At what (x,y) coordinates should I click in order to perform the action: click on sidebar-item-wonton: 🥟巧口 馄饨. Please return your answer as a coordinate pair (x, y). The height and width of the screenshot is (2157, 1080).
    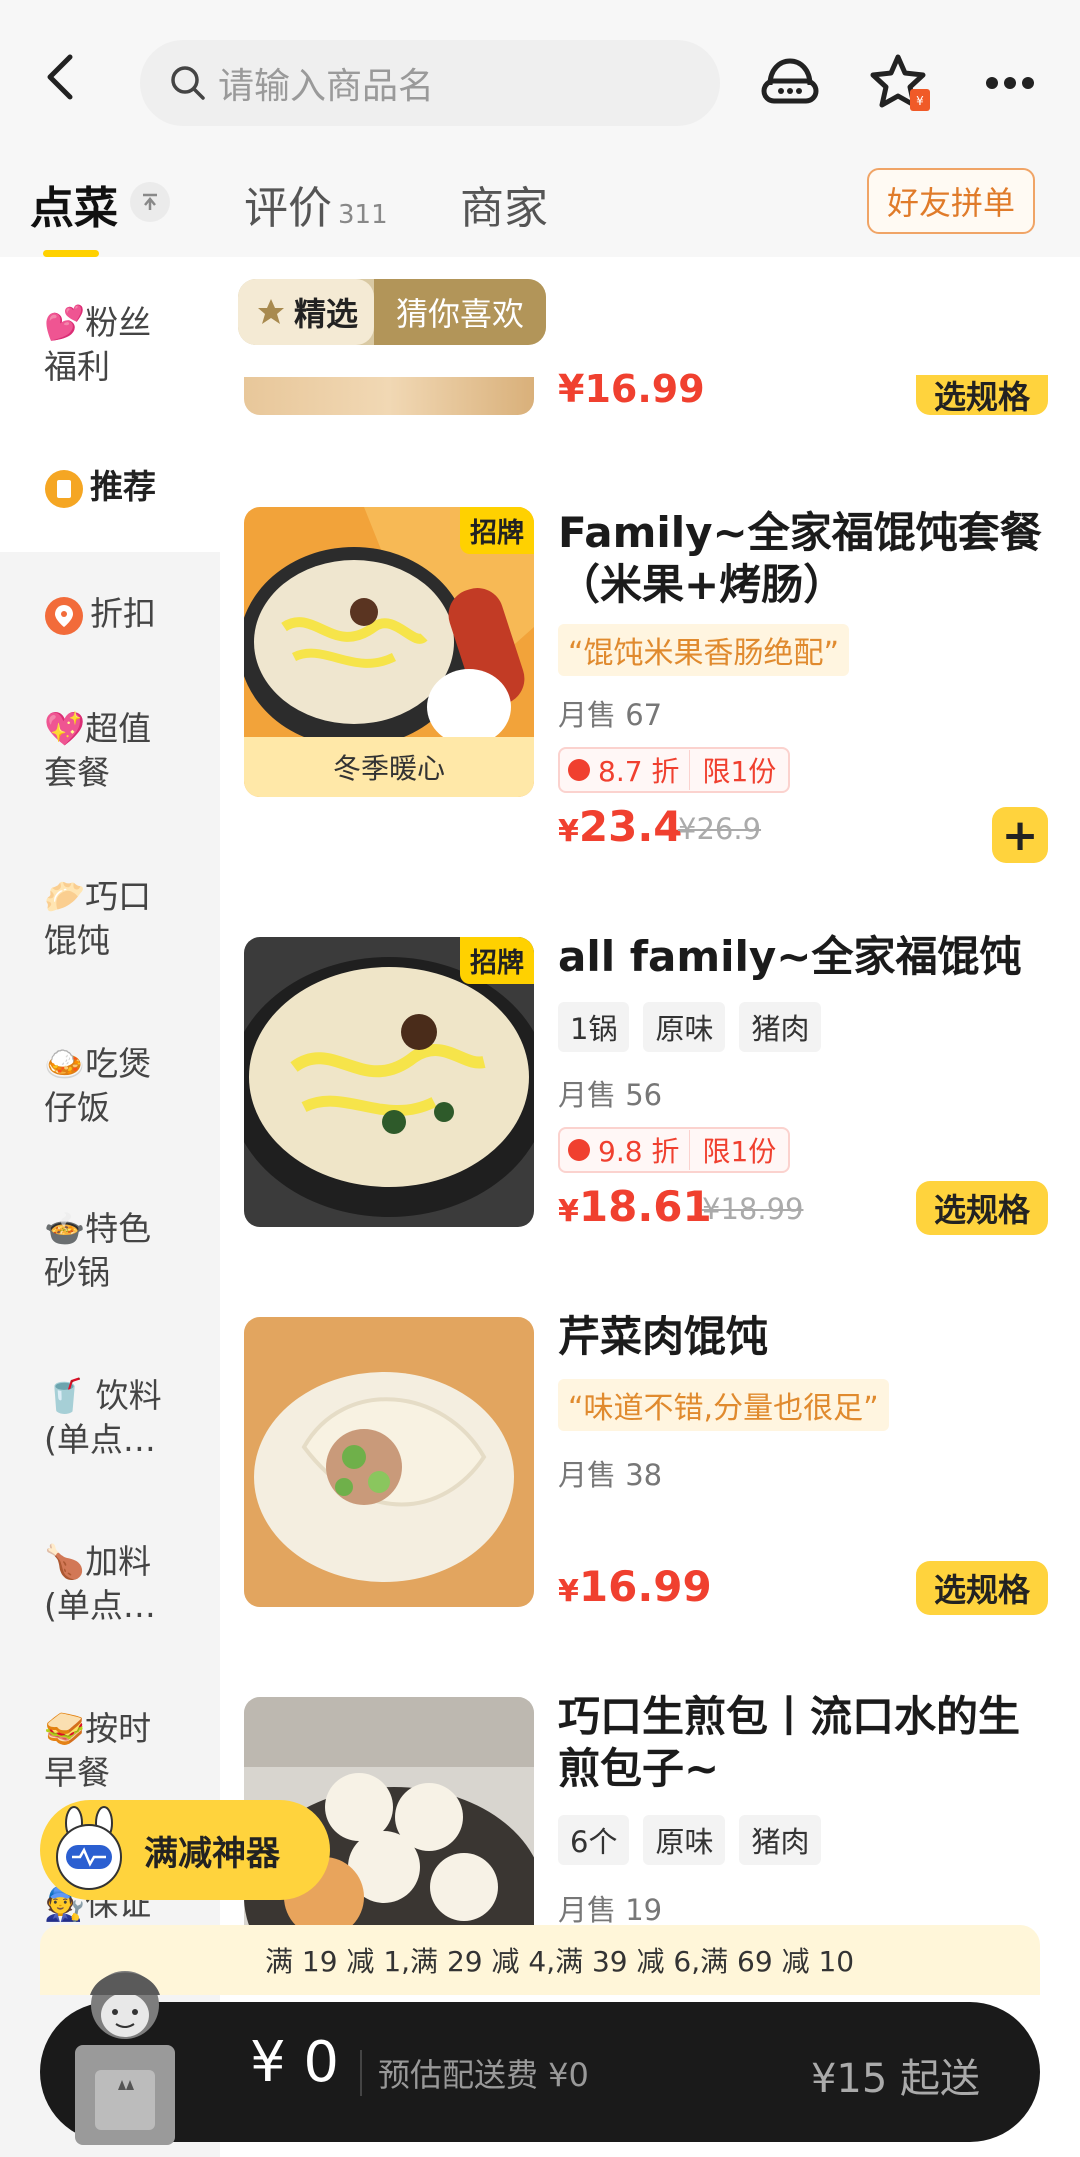
    Looking at the image, I should click on (110, 935).